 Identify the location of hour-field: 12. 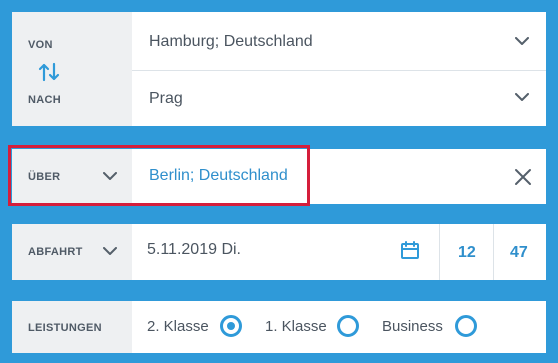
(466, 252).